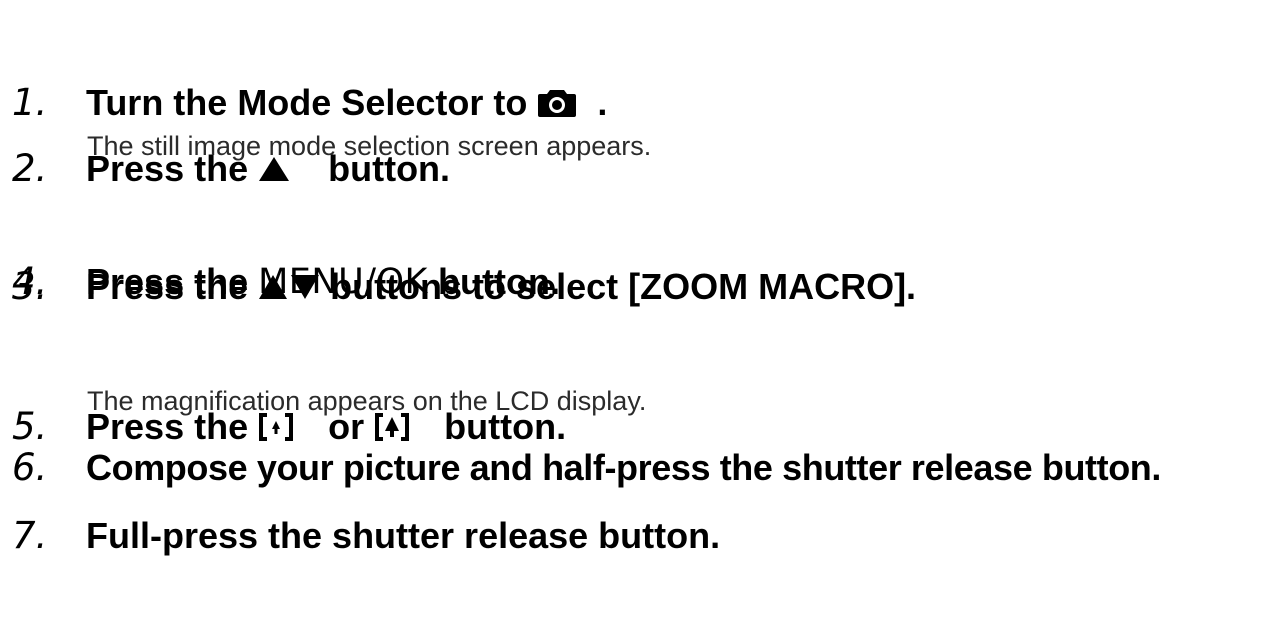 Image resolution: width=1263 pixels, height=622 pixels. Describe the element at coordinates (404, 427) in the screenshot. I see `zoom-in-tele-icon` at that location.